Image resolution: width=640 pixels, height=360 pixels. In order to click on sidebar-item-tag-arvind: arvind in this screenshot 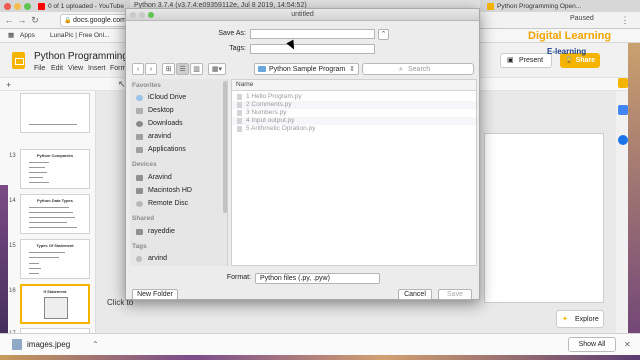, I will do `click(179, 259)`.